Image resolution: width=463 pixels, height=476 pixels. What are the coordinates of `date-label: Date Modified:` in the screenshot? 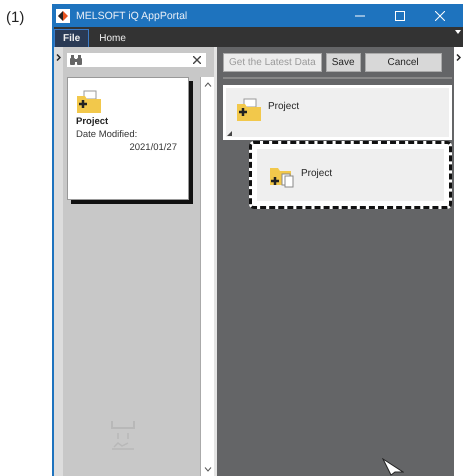 It's located at (107, 134).